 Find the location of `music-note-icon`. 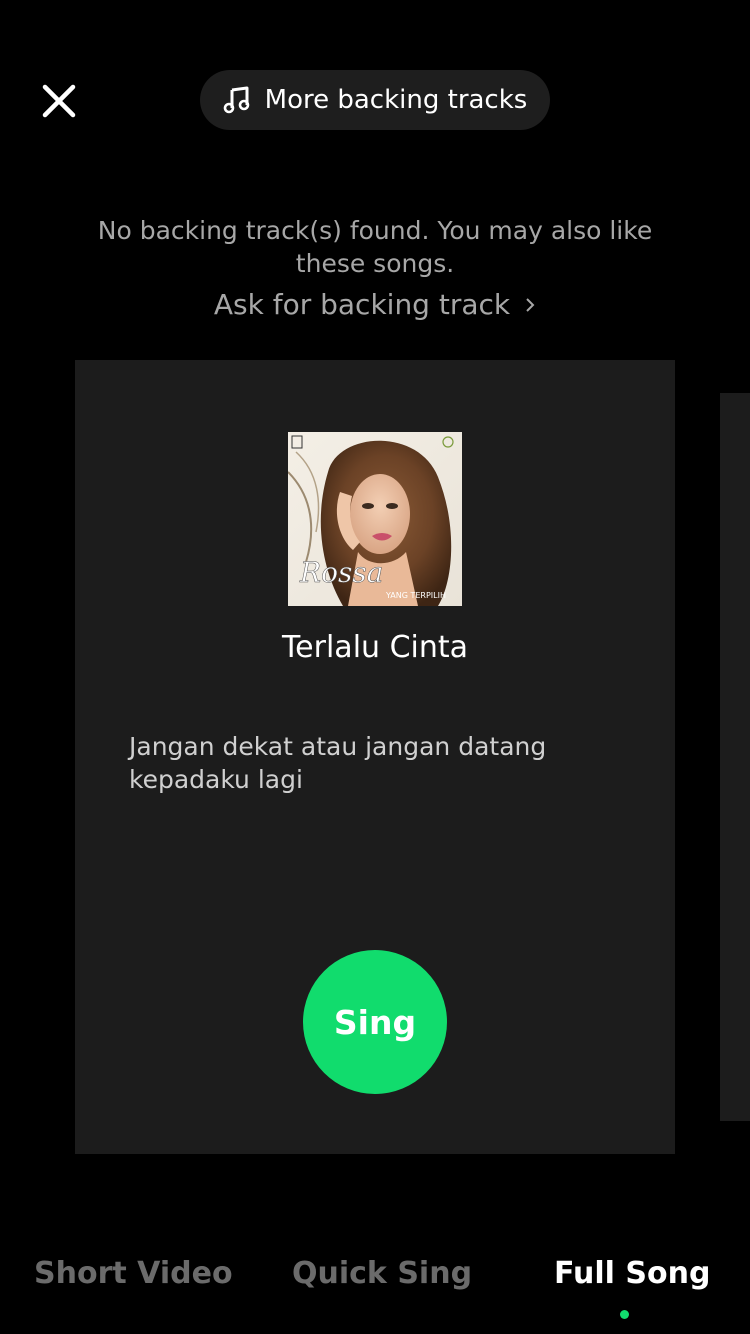

music-note-icon is located at coordinates (237, 100).